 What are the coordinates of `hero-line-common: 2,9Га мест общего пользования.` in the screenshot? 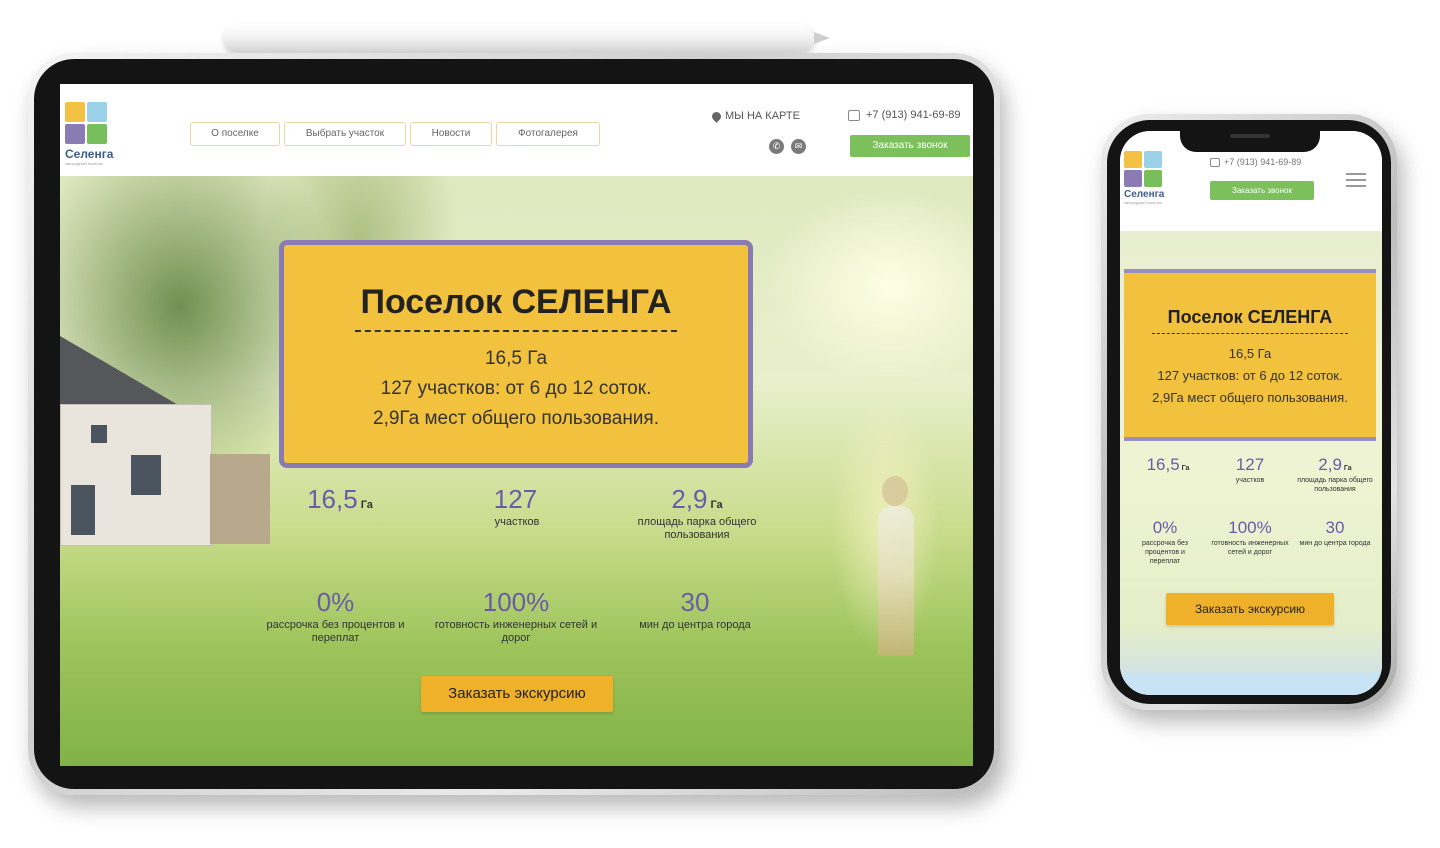 It's located at (516, 418).